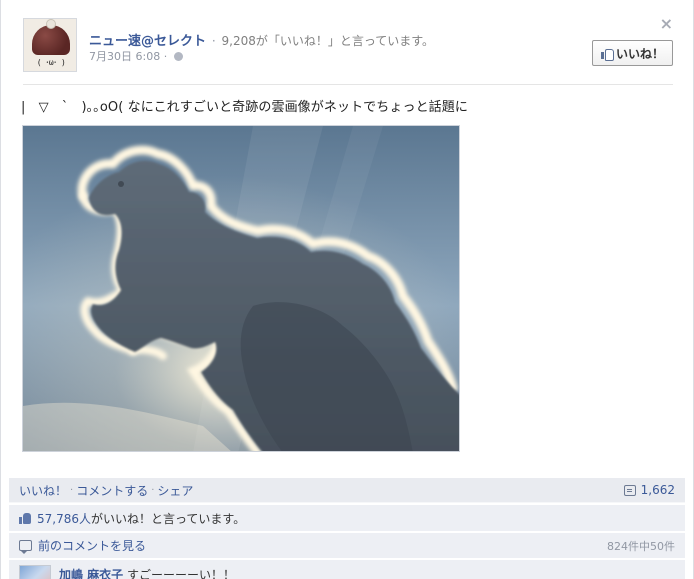 The height and width of the screenshot is (579, 694). What do you see at coordinates (25, 547) in the screenshot?
I see `chat-icon` at bounding box center [25, 547].